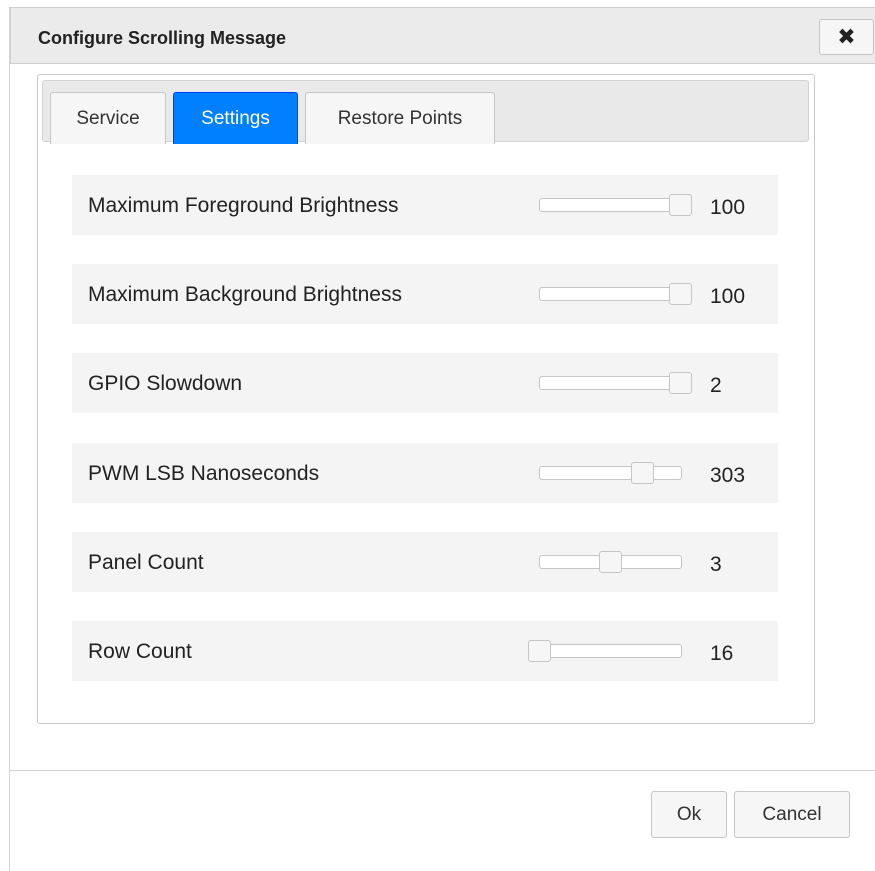 The image size is (875, 871). Describe the element at coordinates (792, 814) in the screenshot. I see `cancel-button: Cancel` at that location.